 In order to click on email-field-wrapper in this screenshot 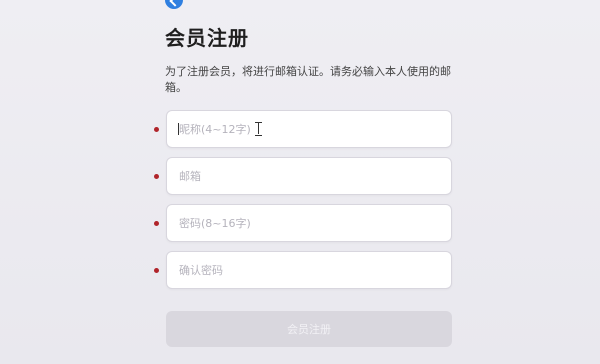, I will do `click(309, 176)`.